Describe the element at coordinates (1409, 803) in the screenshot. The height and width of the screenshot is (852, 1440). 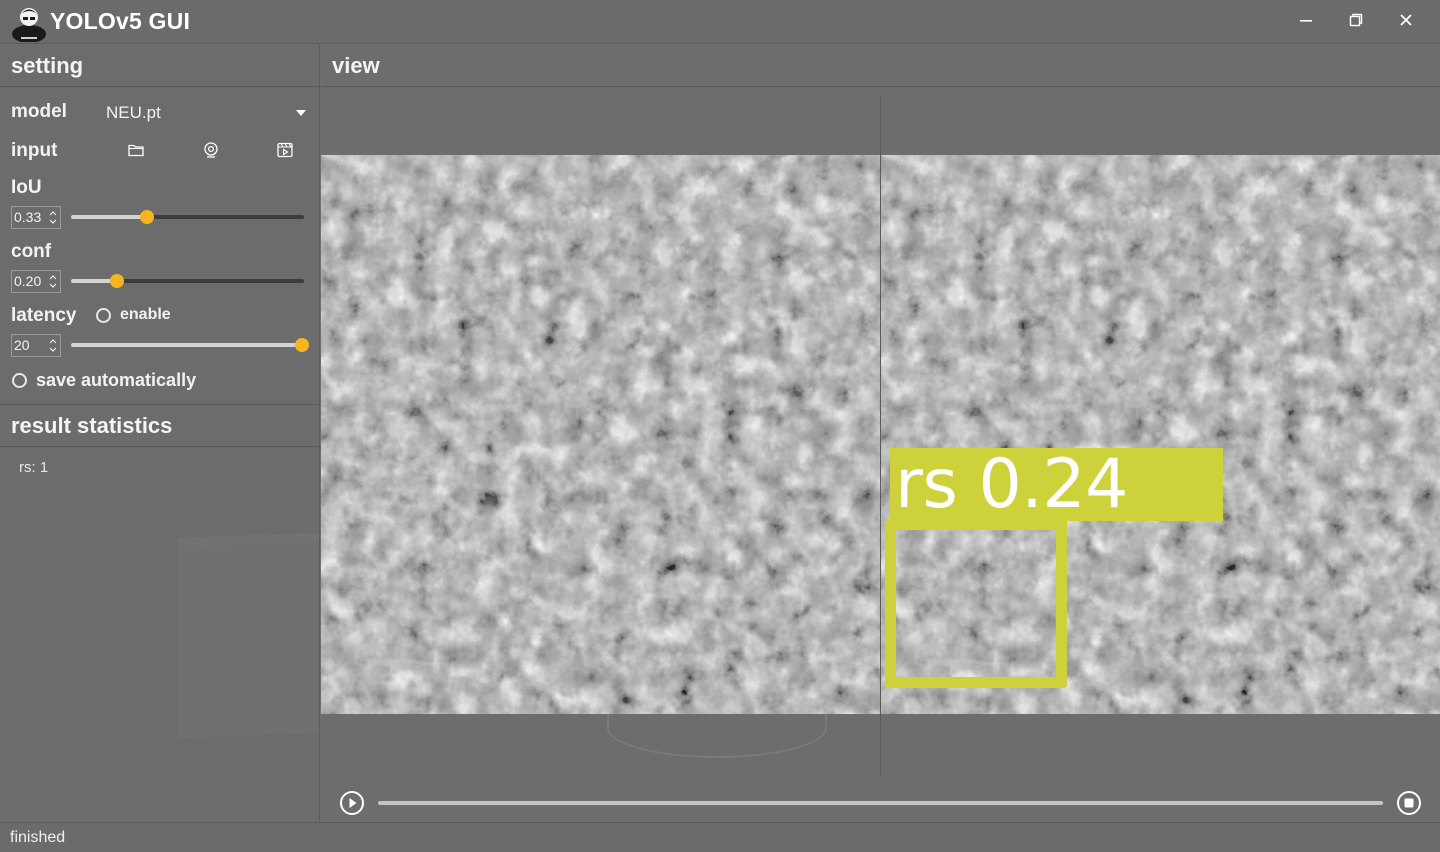
I see `stop-button` at that location.